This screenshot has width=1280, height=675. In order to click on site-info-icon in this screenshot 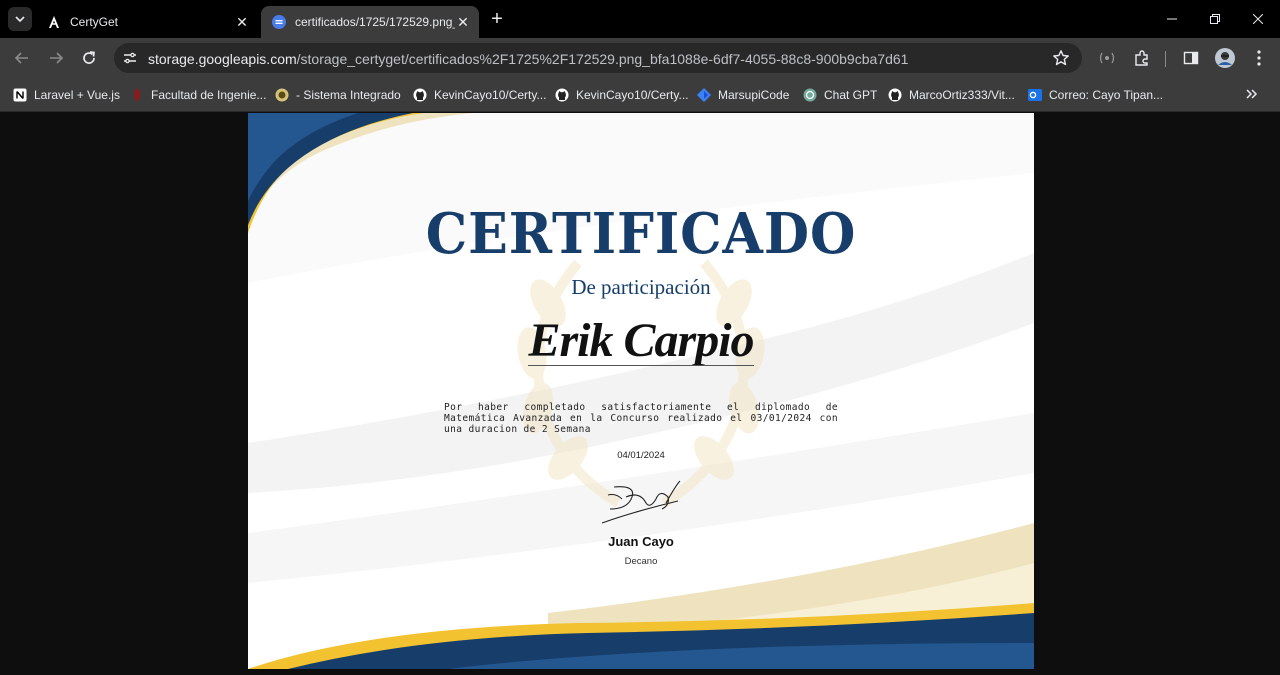, I will do `click(130, 58)`.